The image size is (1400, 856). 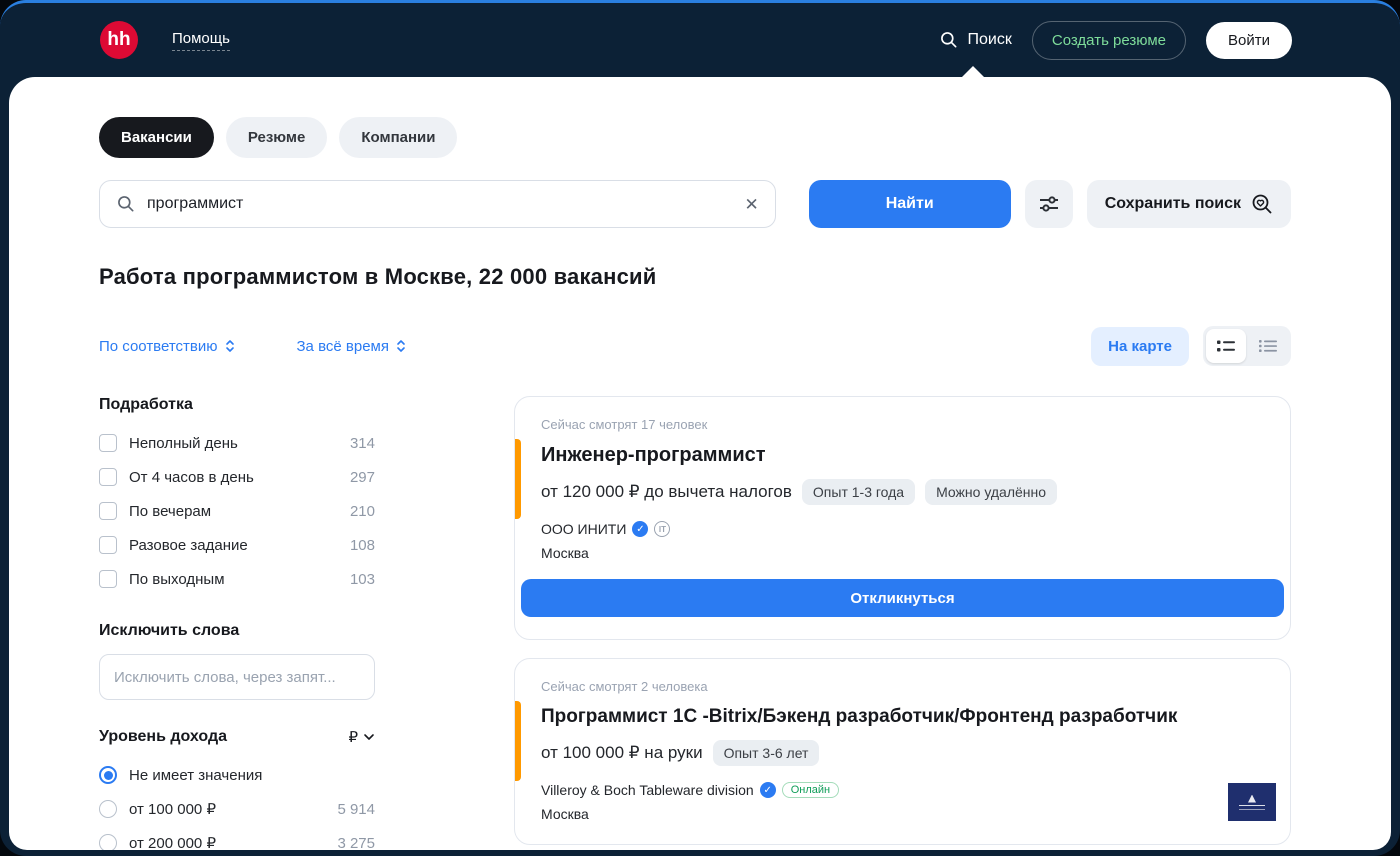 I want to click on filter-count: 210, so click(x=362, y=511).